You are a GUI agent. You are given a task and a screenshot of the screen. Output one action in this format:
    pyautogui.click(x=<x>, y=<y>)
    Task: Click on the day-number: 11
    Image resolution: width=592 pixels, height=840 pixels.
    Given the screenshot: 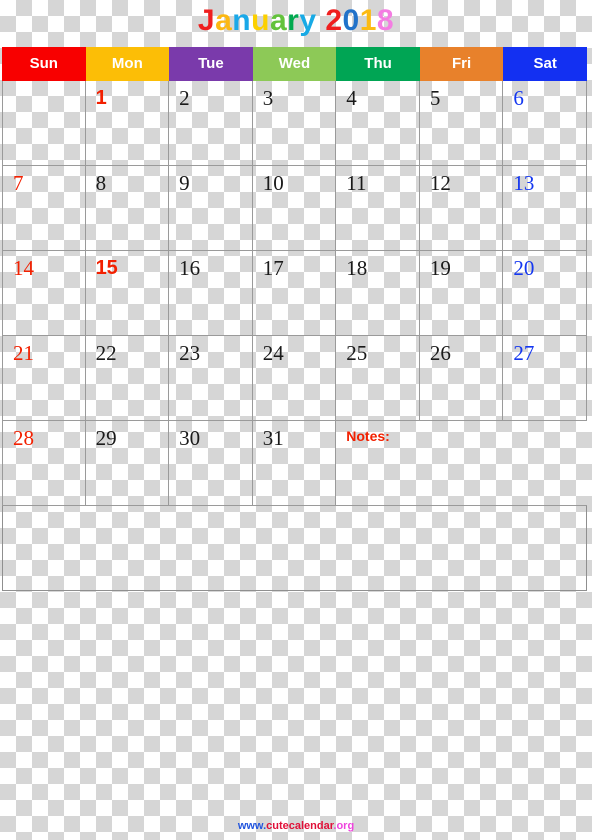 What is the action you would take?
    pyautogui.click(x=356, y=183)
    